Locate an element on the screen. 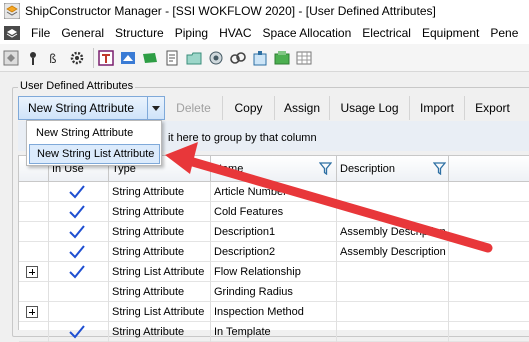 This screenshot has height=342, width=529. attribute-icon is located at coordinates (11, 58).